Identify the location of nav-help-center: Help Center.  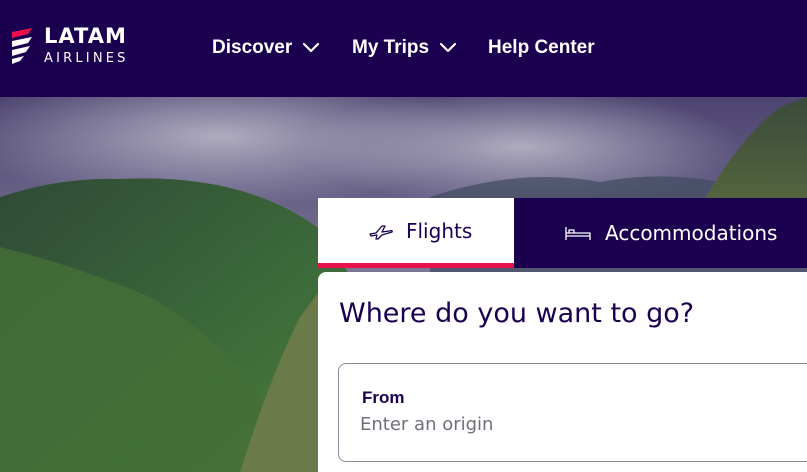
(541, 48).